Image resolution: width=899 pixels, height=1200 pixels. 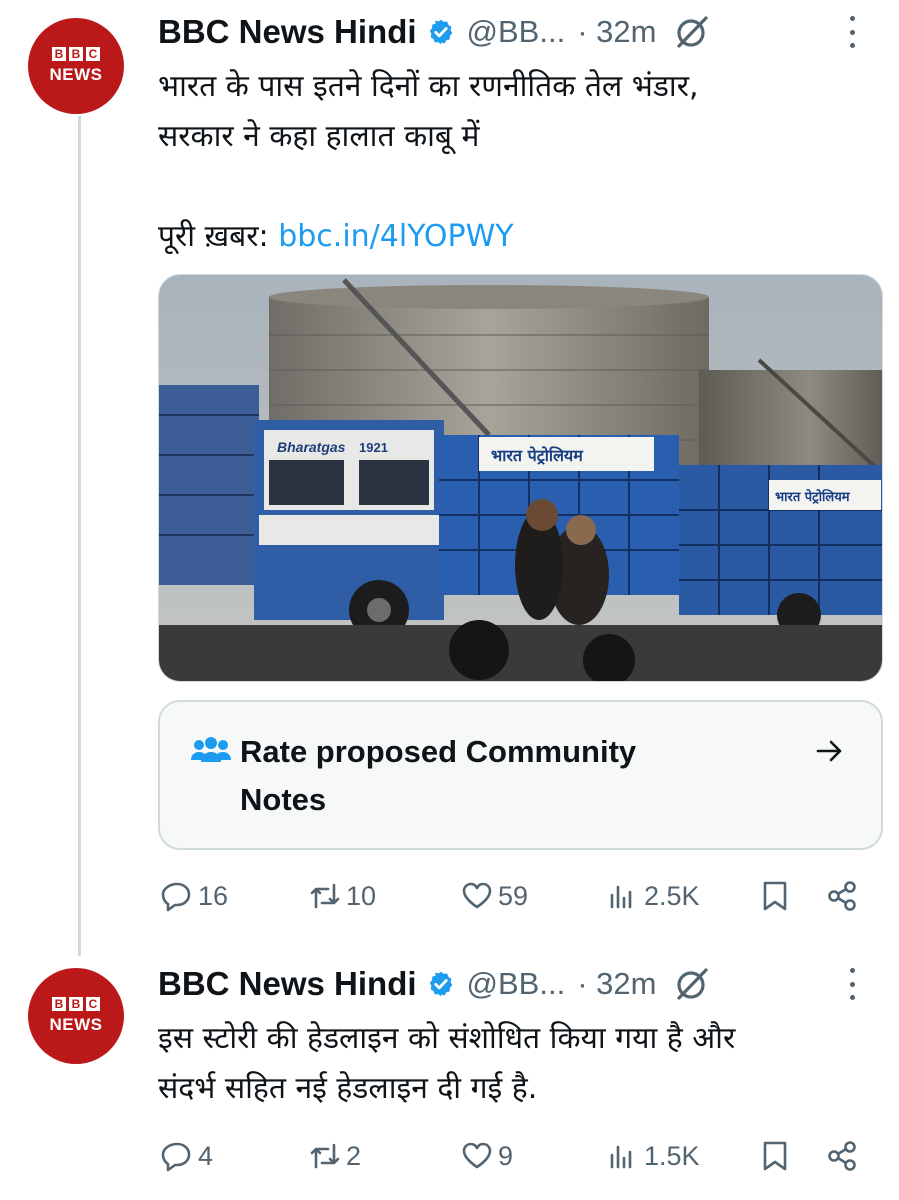 I want to click on views-button: 1.5K, so click(x=653, y=1156).